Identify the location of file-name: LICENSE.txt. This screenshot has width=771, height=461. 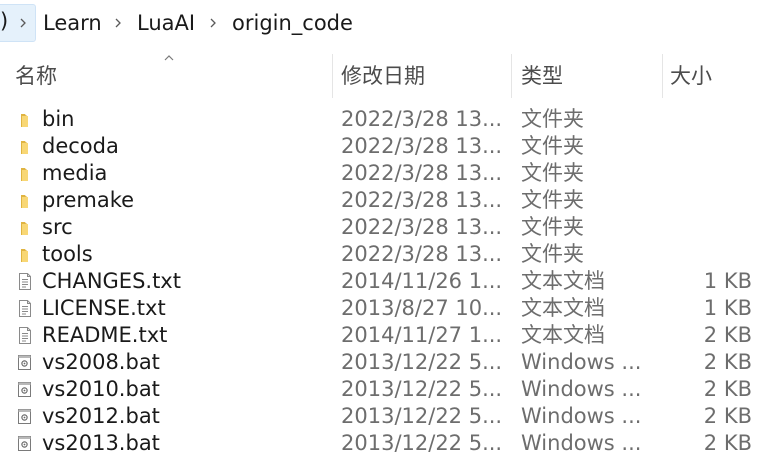
(104, 308).